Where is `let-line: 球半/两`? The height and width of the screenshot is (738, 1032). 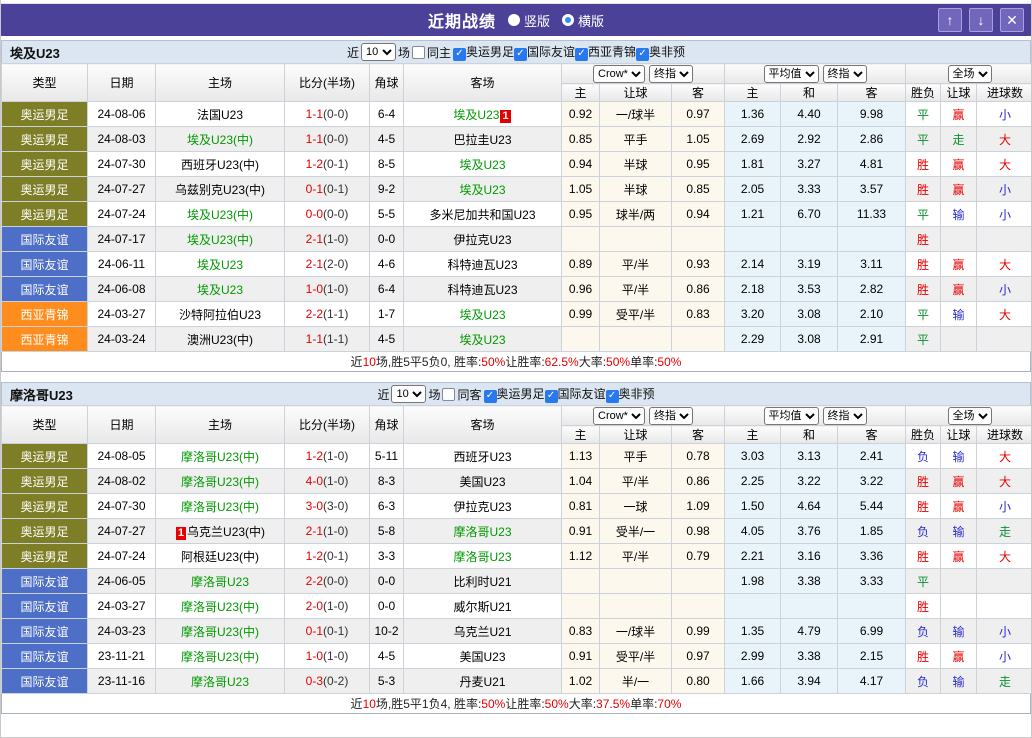 let-line: 球半/两 is located at coordinates (635, 214).